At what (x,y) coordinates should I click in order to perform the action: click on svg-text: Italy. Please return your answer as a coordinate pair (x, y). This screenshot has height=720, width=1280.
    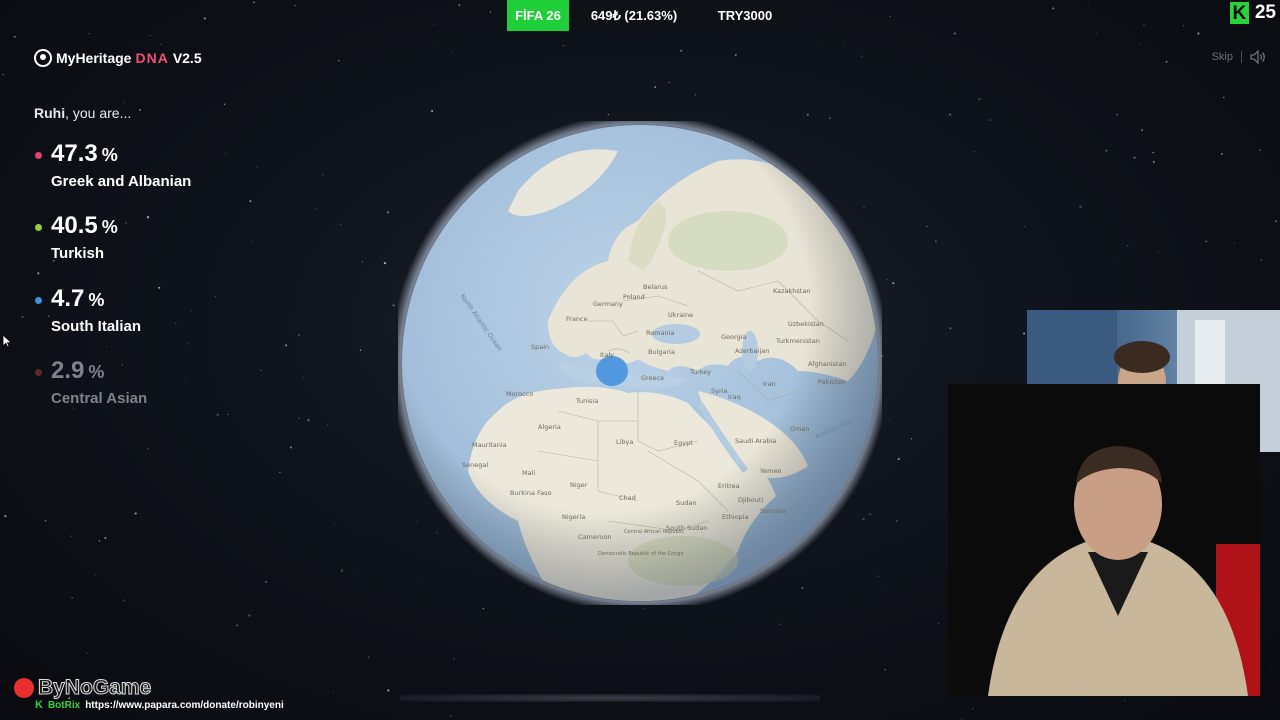
    Looking at the image, I should click on (607, 355).